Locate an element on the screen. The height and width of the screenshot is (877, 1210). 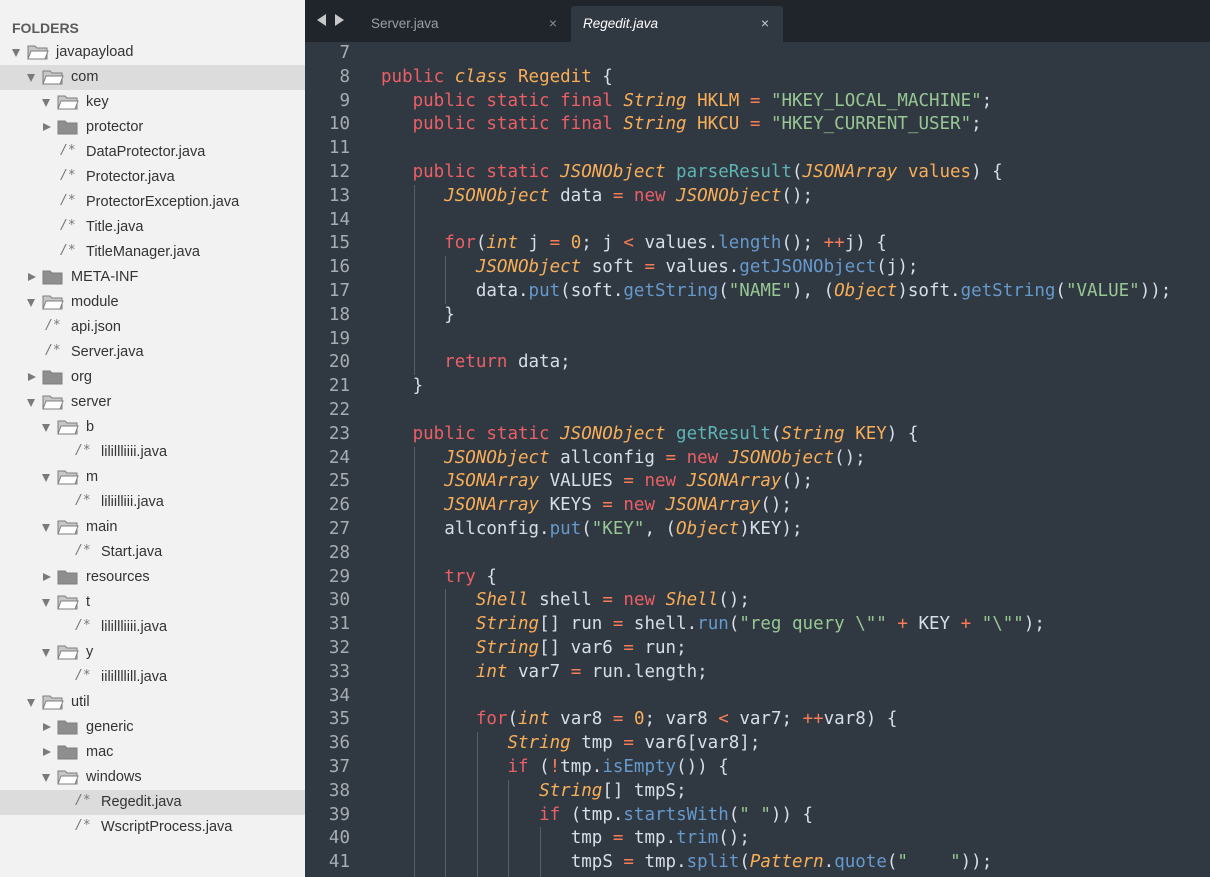
tree-folder: protector is located at coordinates (152, 127).